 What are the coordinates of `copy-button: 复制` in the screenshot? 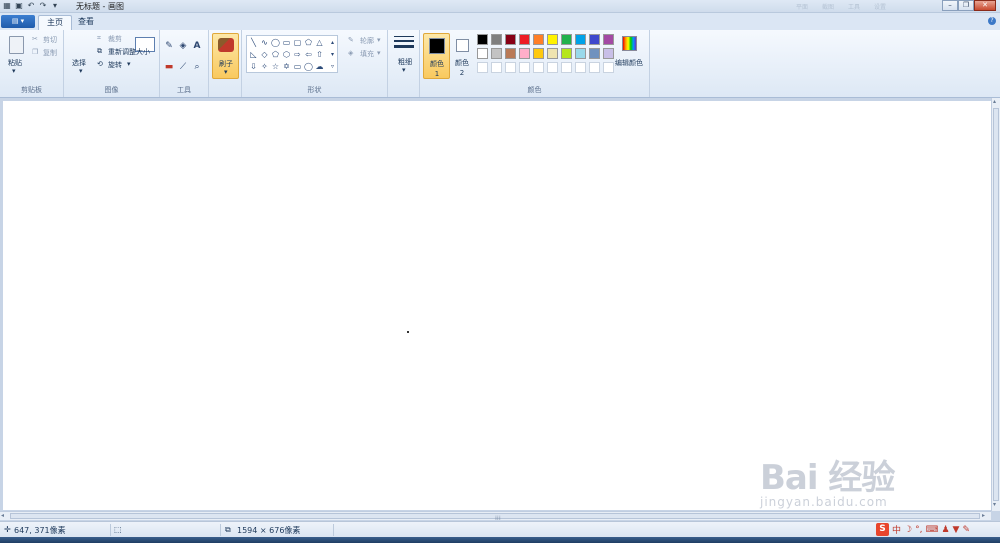 It's located at (50, 53).